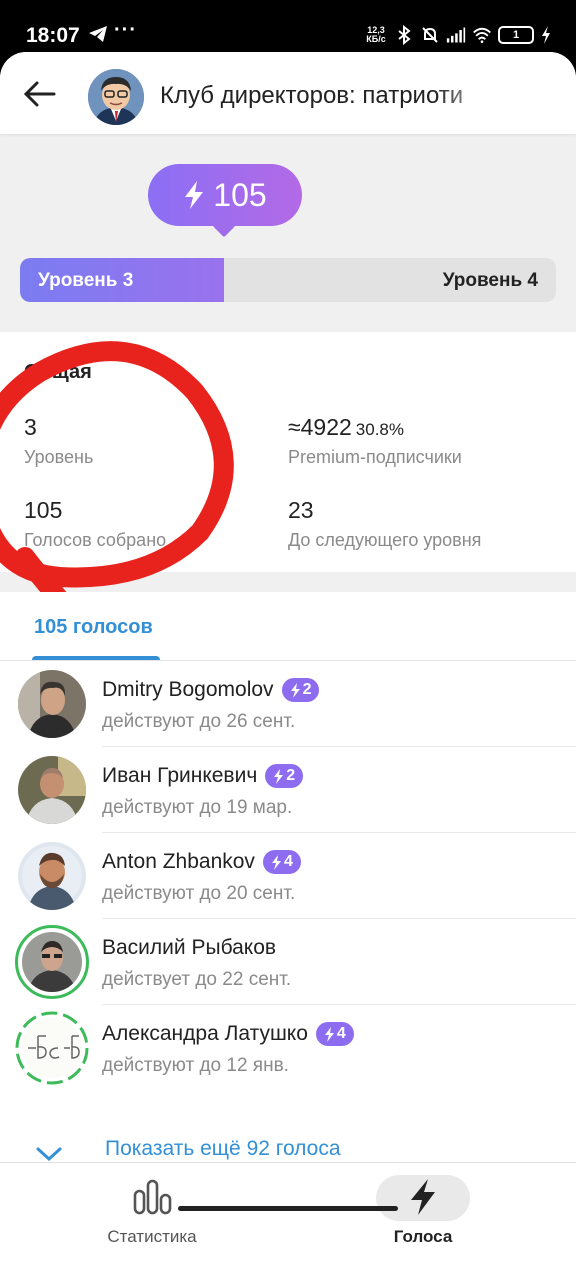  What do you see at coordinates (223, 1148) in the screenshot?
I see `show-more-label: Показать ещё 92 голоса` at bounding box center [223, 1148].